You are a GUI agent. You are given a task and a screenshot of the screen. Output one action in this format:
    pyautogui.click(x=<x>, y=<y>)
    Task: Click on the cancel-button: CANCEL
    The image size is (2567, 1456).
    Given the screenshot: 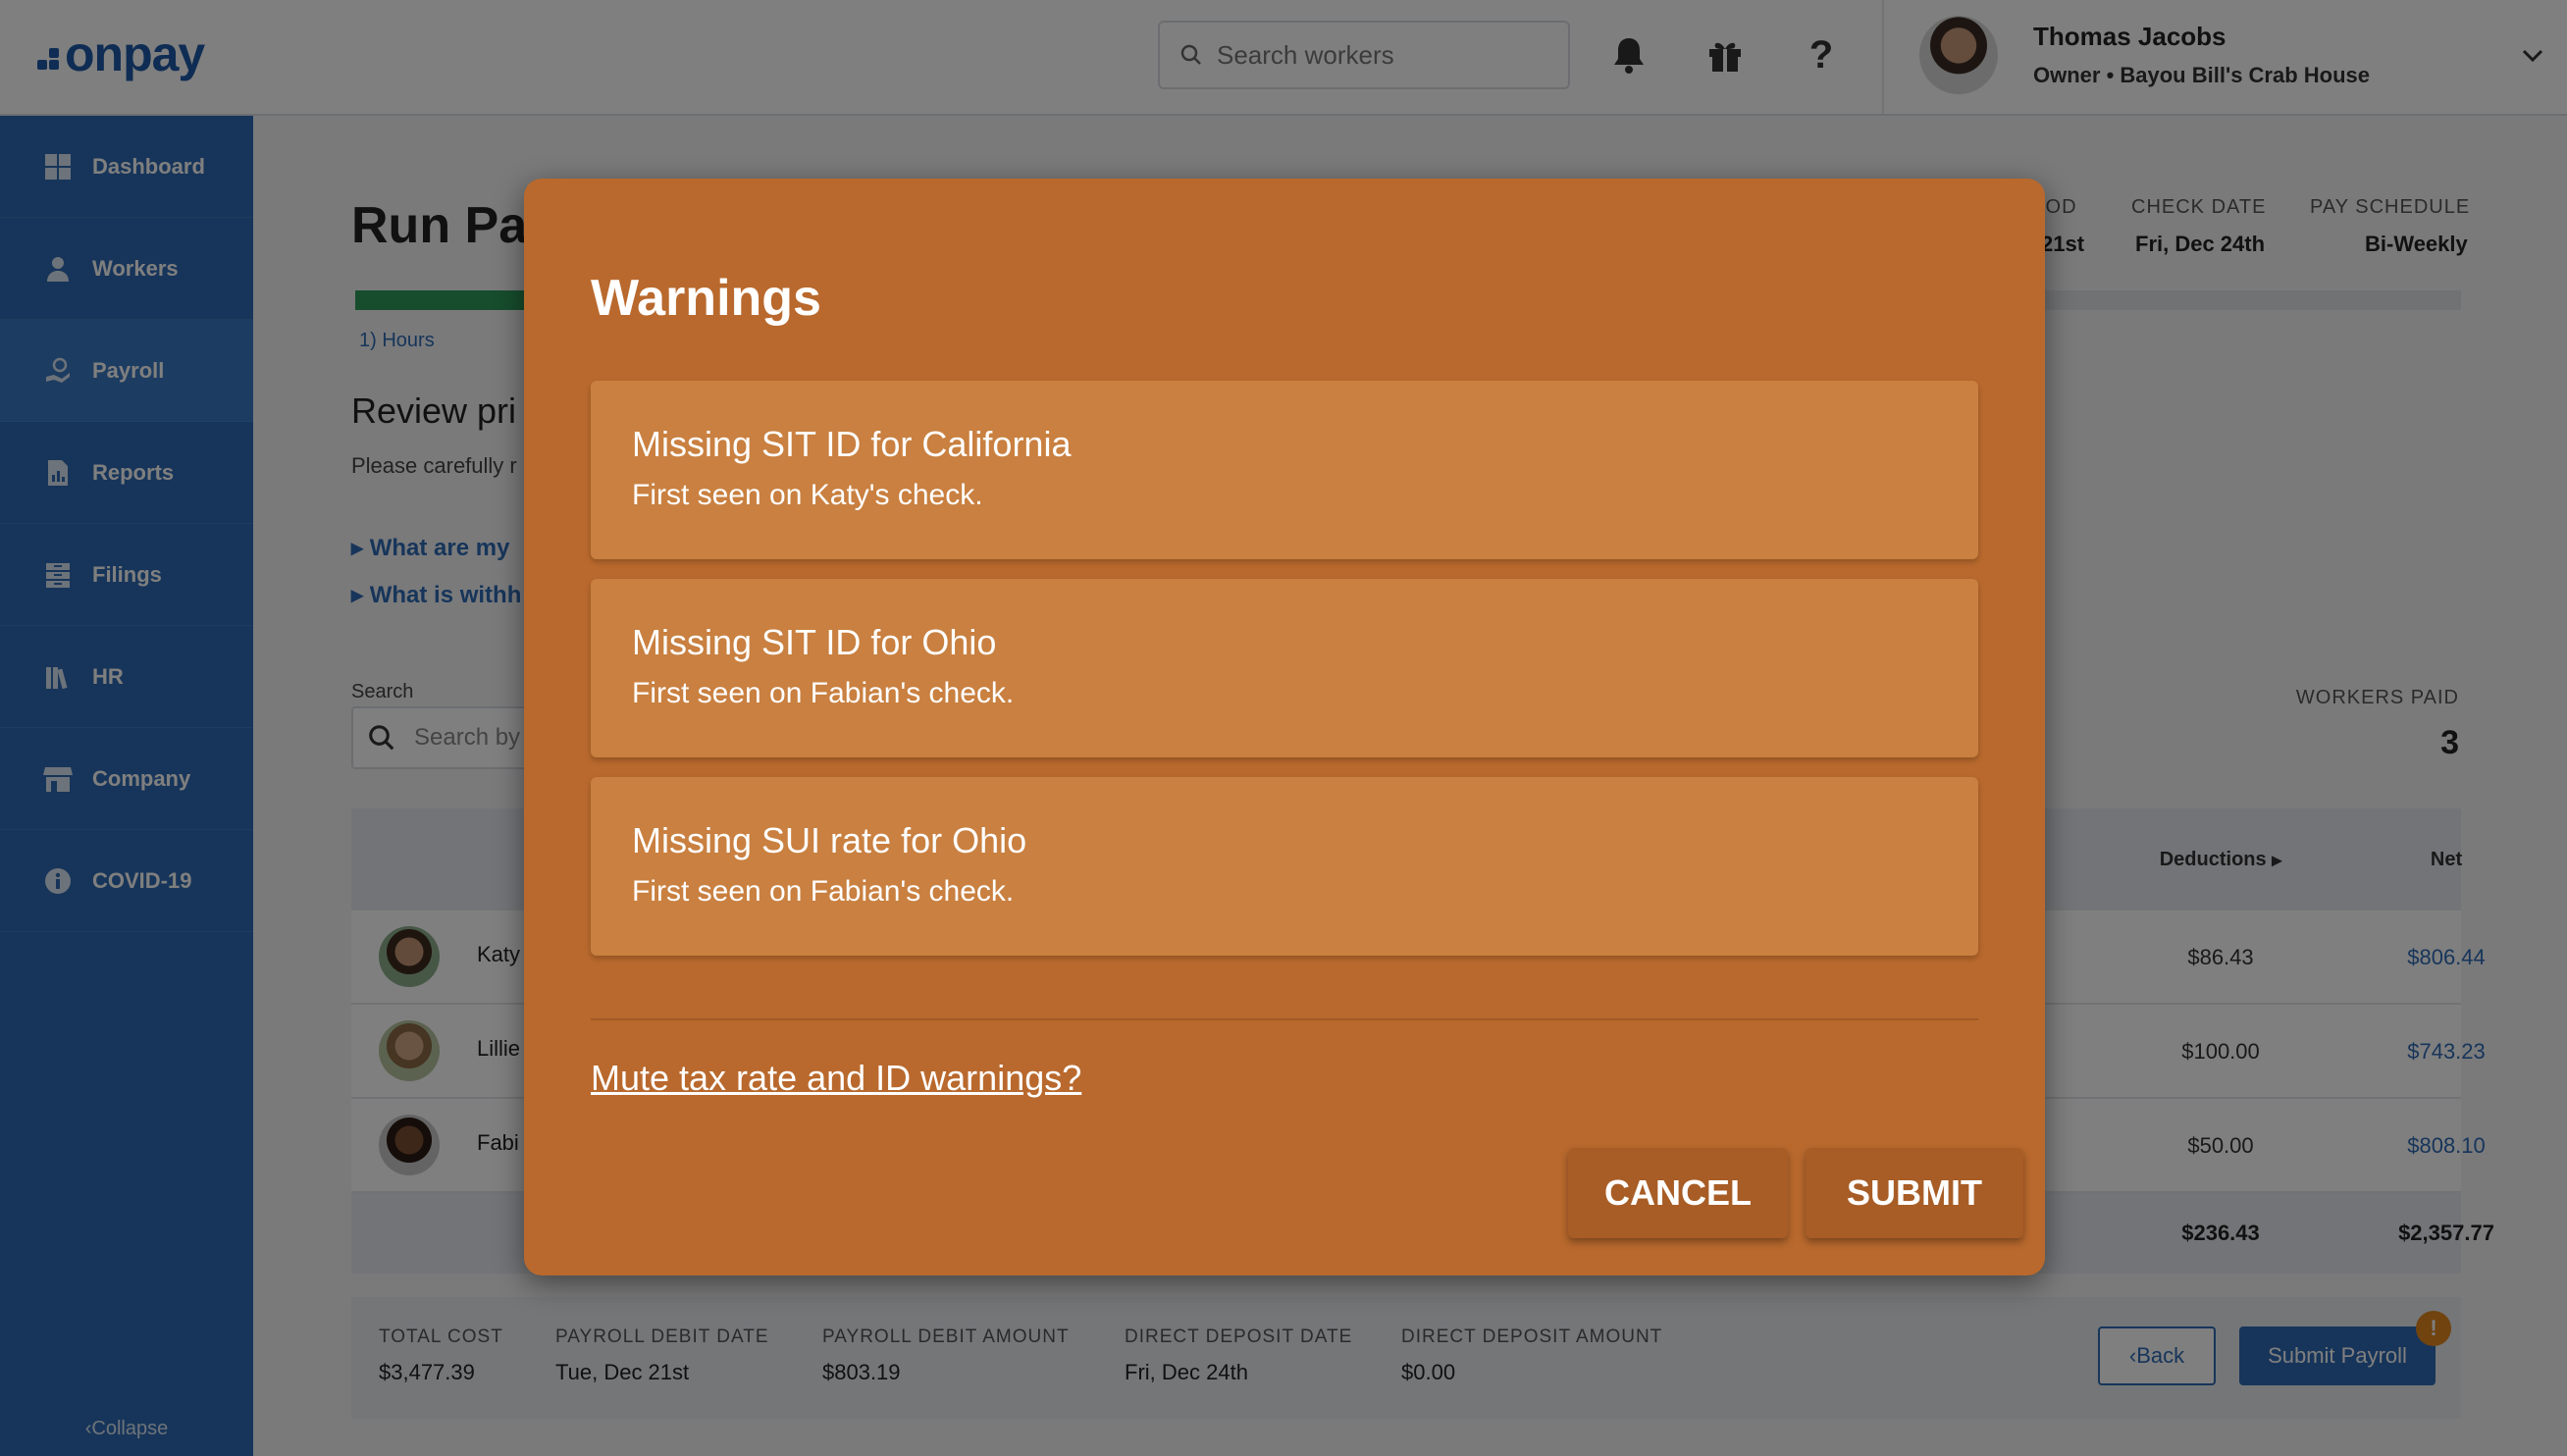 What is the action you would take?
    pyautogui.click(x=1678, y=1193)
    